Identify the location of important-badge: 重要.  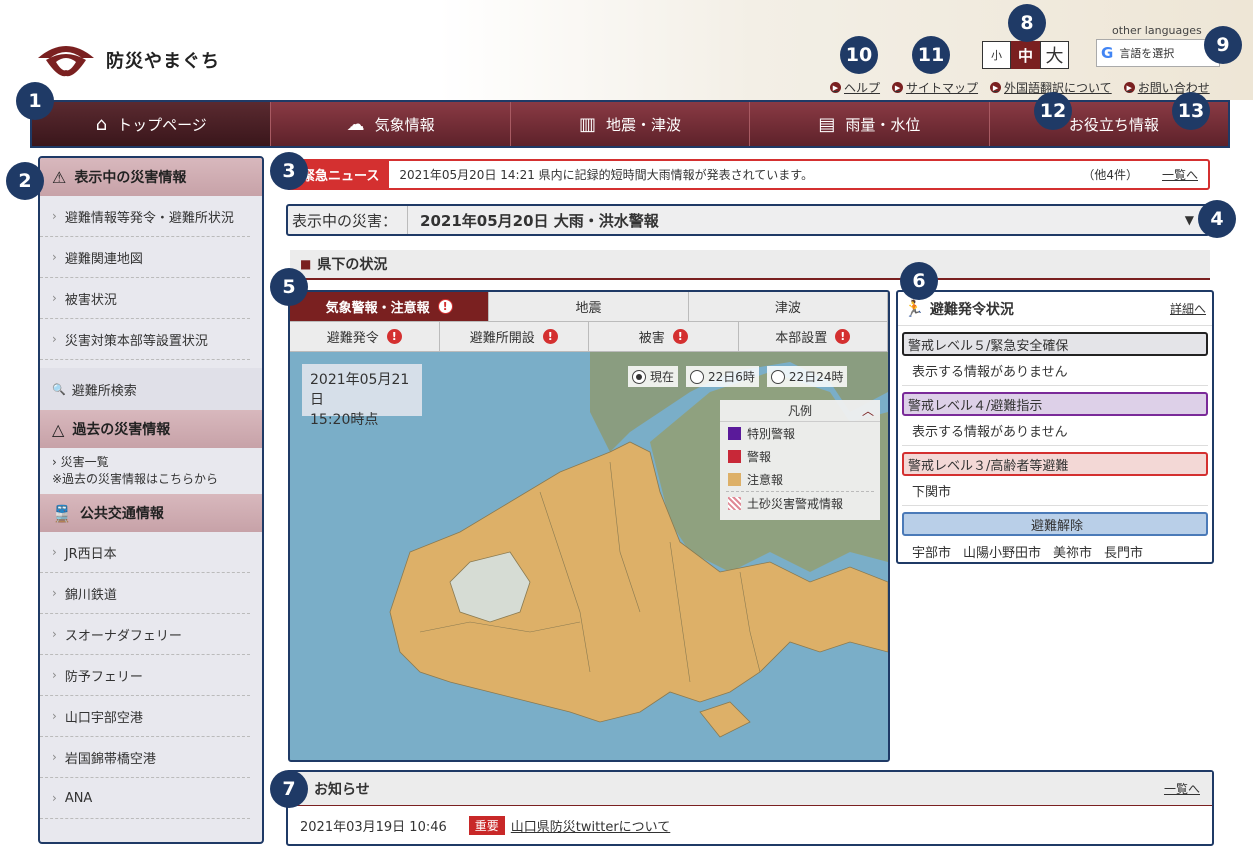
(486, 825).